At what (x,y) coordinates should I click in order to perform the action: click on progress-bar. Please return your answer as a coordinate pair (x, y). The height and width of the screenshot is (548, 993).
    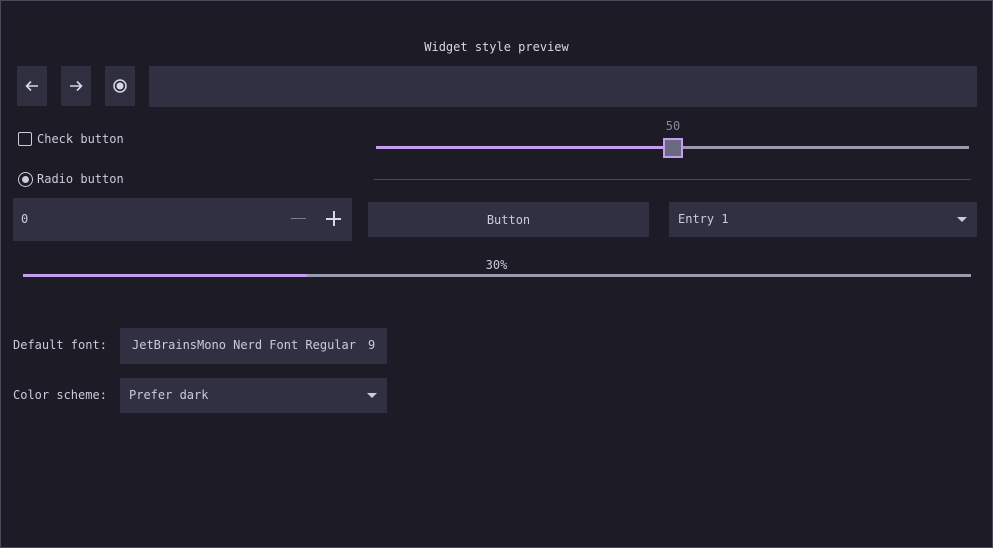
    Looking at the image, I should click on (497, 275).